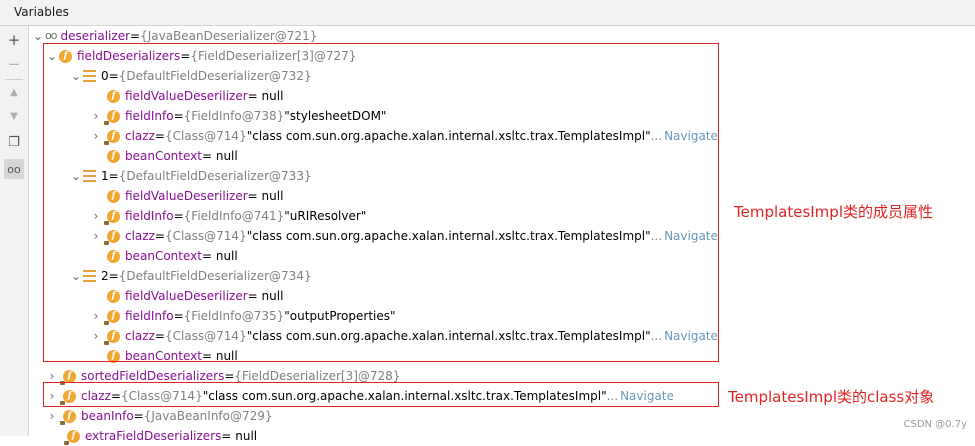 Image resolution: width=975 pixels, height=446 pixels. What do you see at coordinates (138, 416) in the screenshot?
I see `equals: =` at bounding box center [138, 416].